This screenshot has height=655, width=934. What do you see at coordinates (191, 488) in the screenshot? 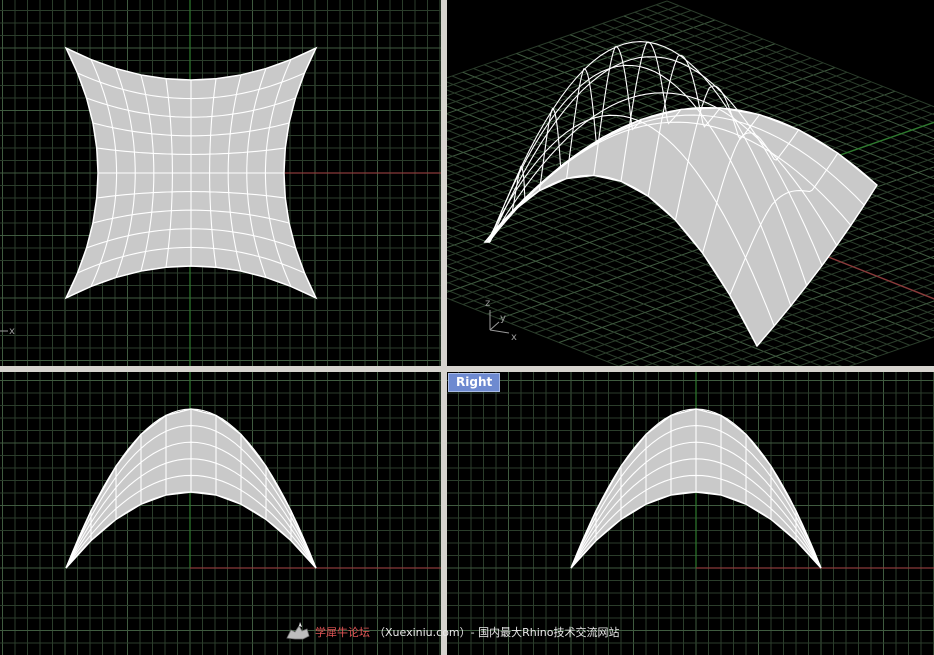
I see `surface-front-view` at bounding box center [191, 488].